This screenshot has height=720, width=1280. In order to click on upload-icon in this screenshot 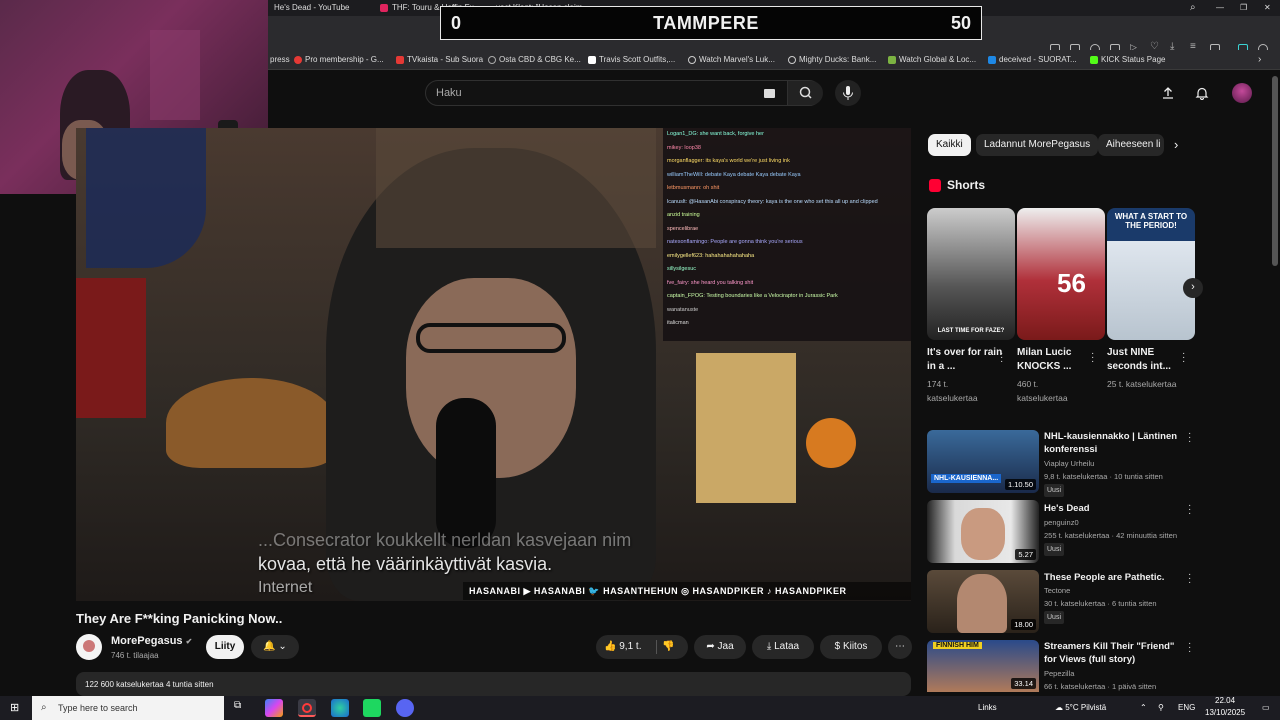, I will do `click(1168, 93)`.